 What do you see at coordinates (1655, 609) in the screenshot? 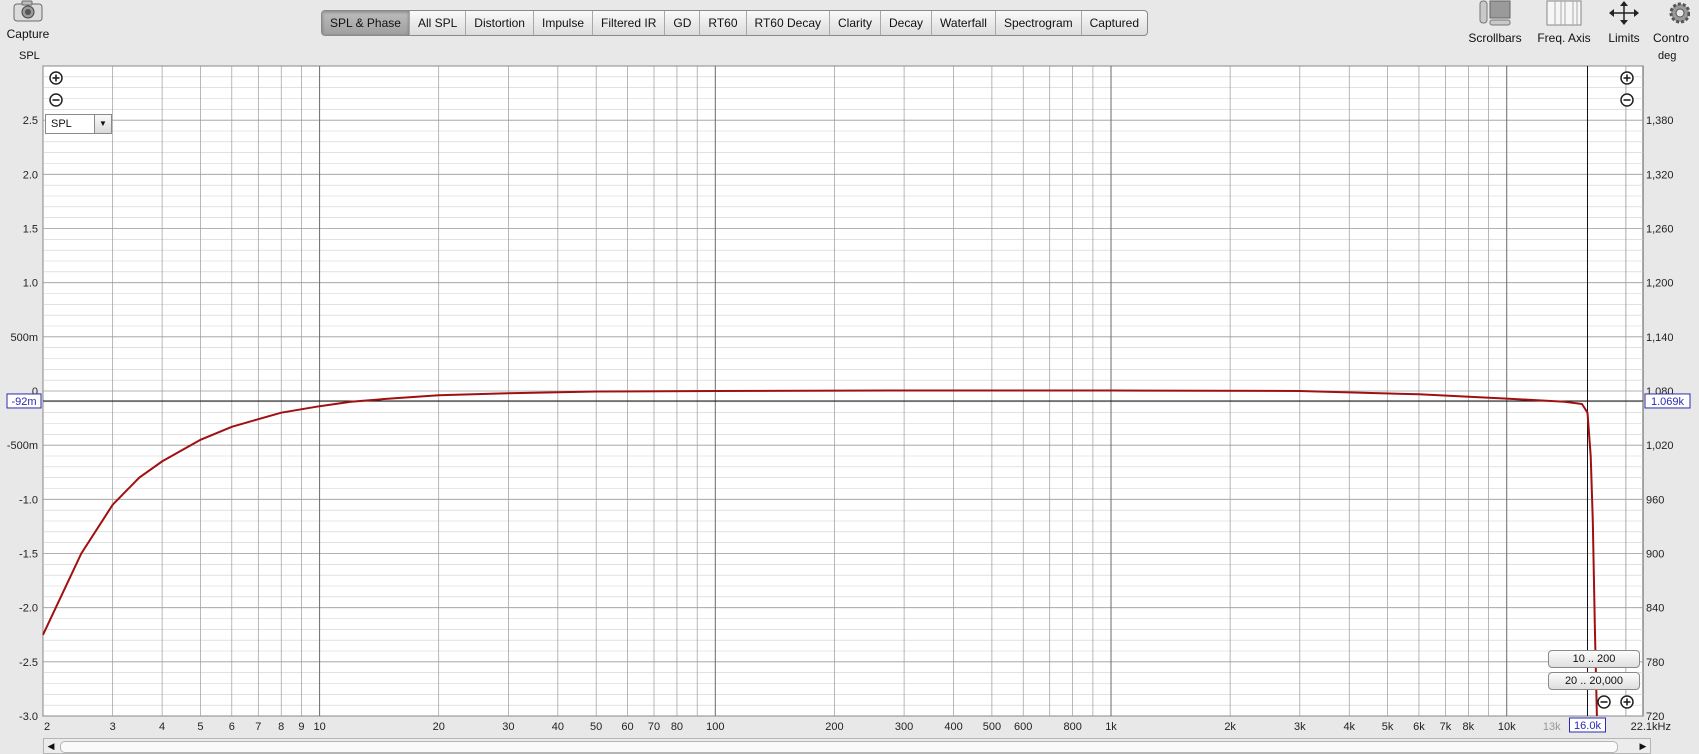
I see `y2-tick-label: 840` at bounding box center [1655, 609].